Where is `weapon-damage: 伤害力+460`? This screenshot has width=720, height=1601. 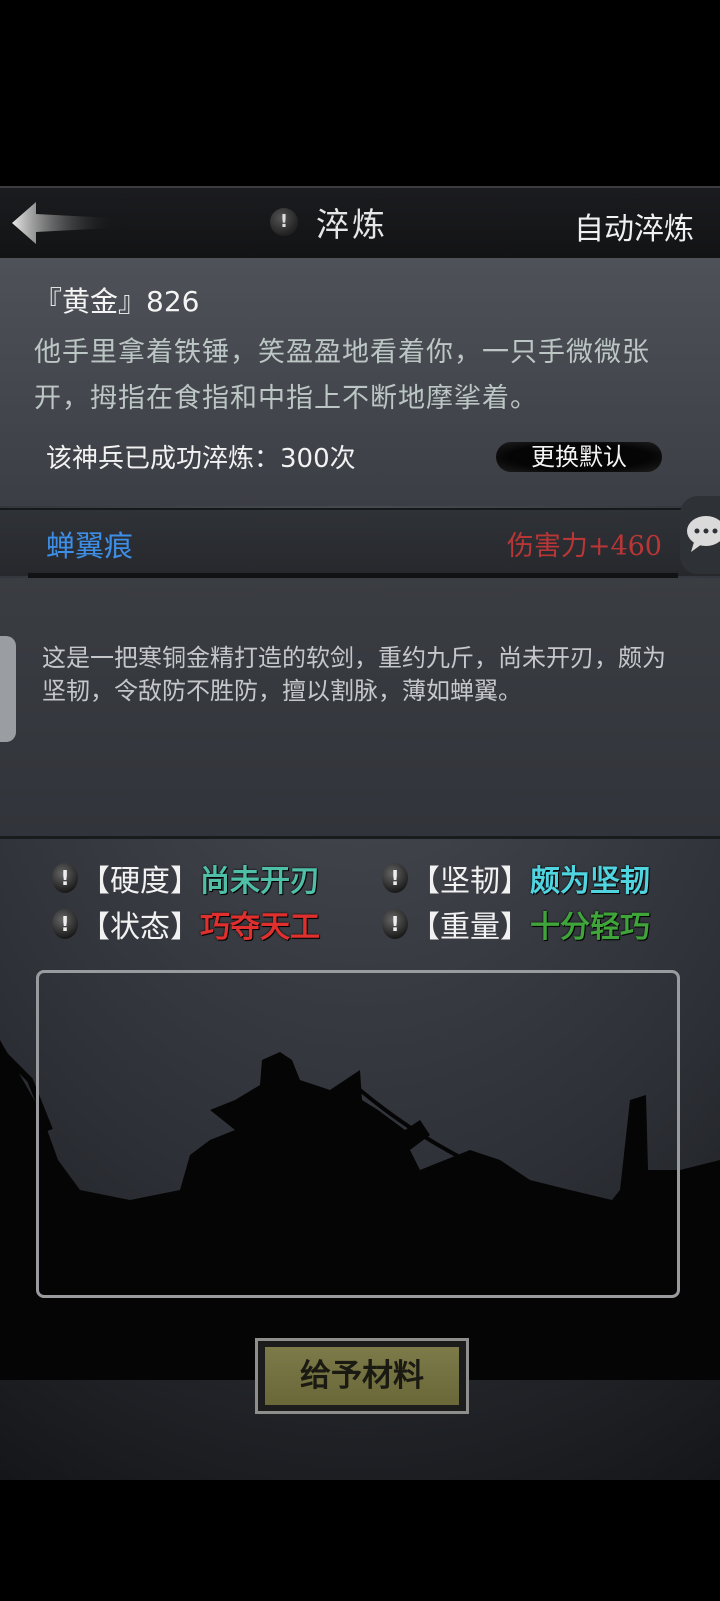
weapon-damage: 伤害力+460 is located at coordinates (584, 546).